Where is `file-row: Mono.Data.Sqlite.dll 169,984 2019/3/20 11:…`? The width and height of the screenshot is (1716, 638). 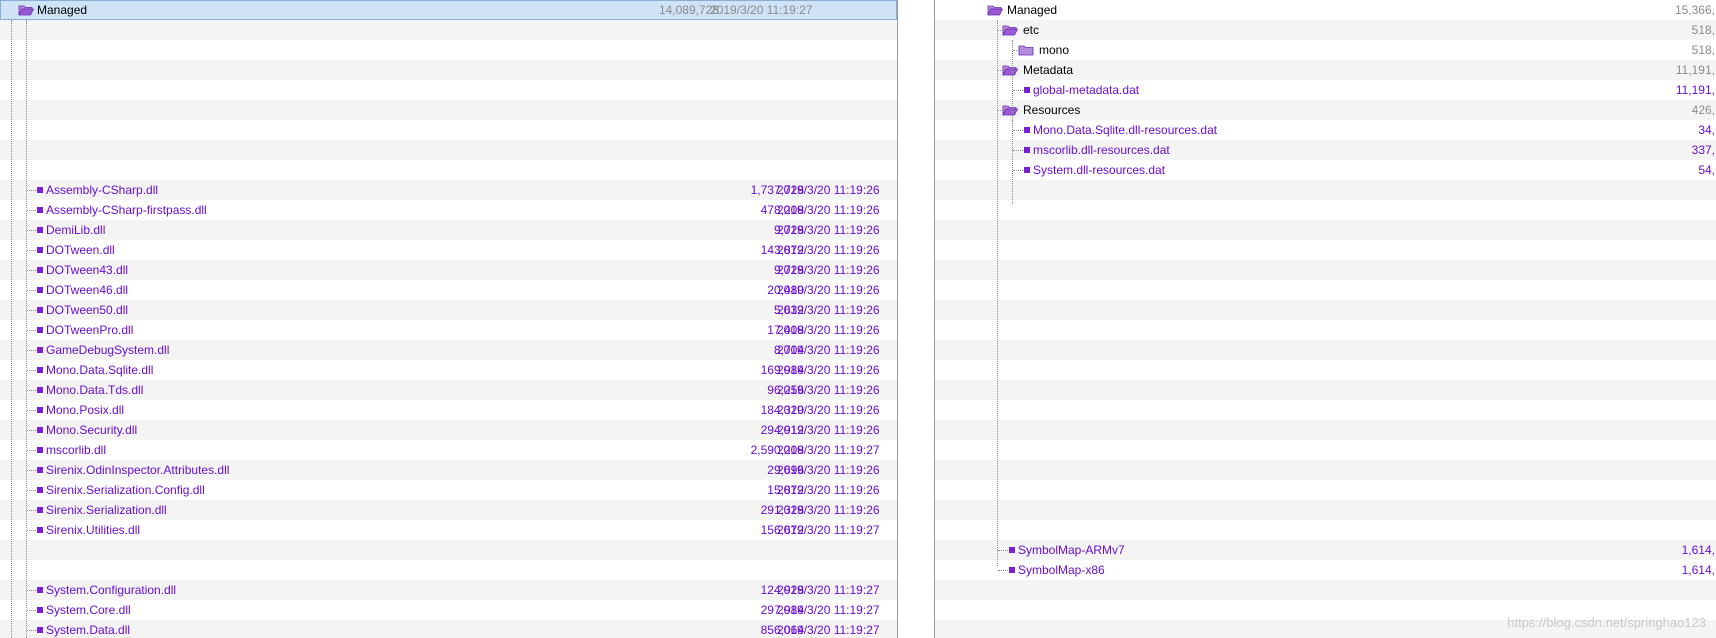 file-row: Mono.Data.Sqlite.dll 169,984 2019/3/20 11:… is located at coordinates (448, 370).